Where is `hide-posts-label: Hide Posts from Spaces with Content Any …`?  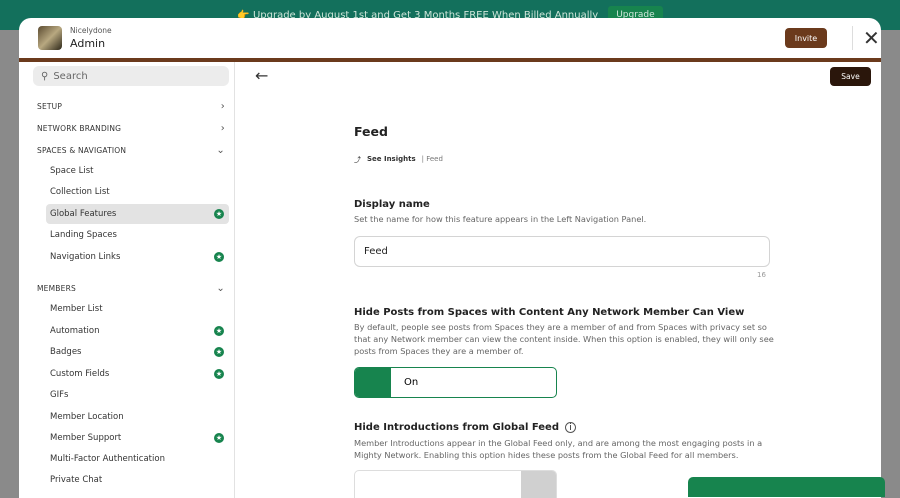 hide-posts-label: Hide Posts from Spaces with Content Any … is located at coordinates (549, 312).